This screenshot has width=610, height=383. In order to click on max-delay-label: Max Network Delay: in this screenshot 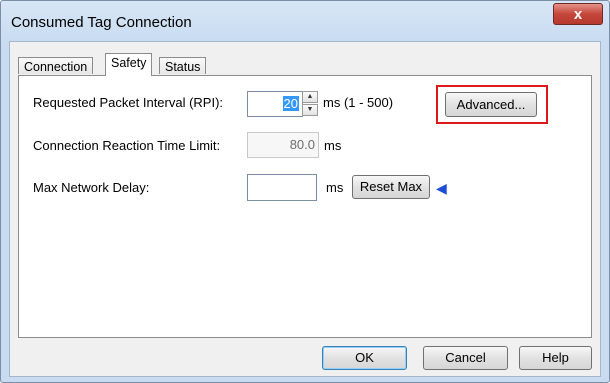, I will do `click(91, 187)`.